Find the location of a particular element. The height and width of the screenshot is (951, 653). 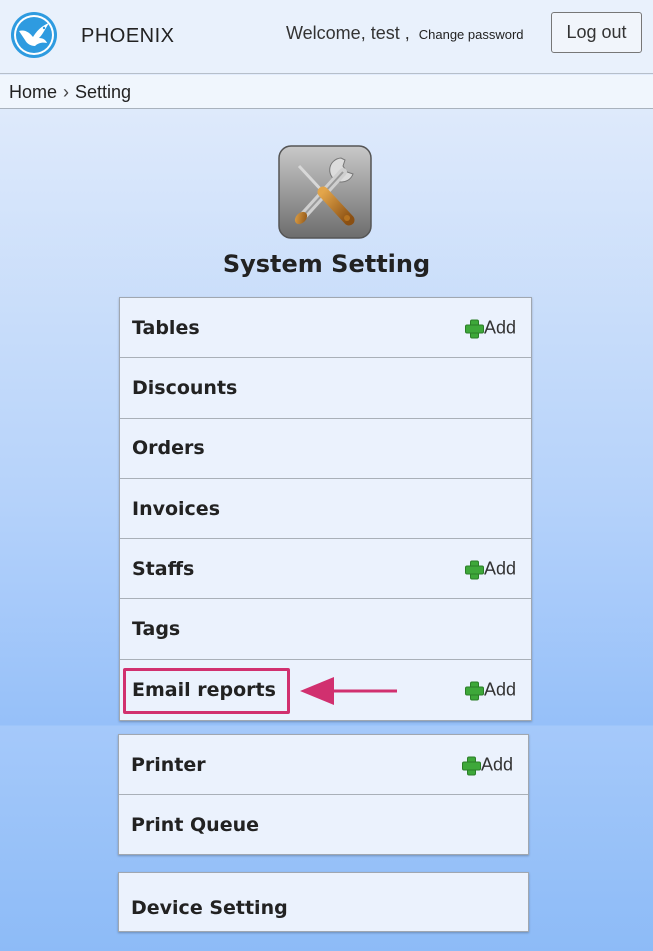

settings-row-discounts: Discounts is located at coordinates (325, 388).